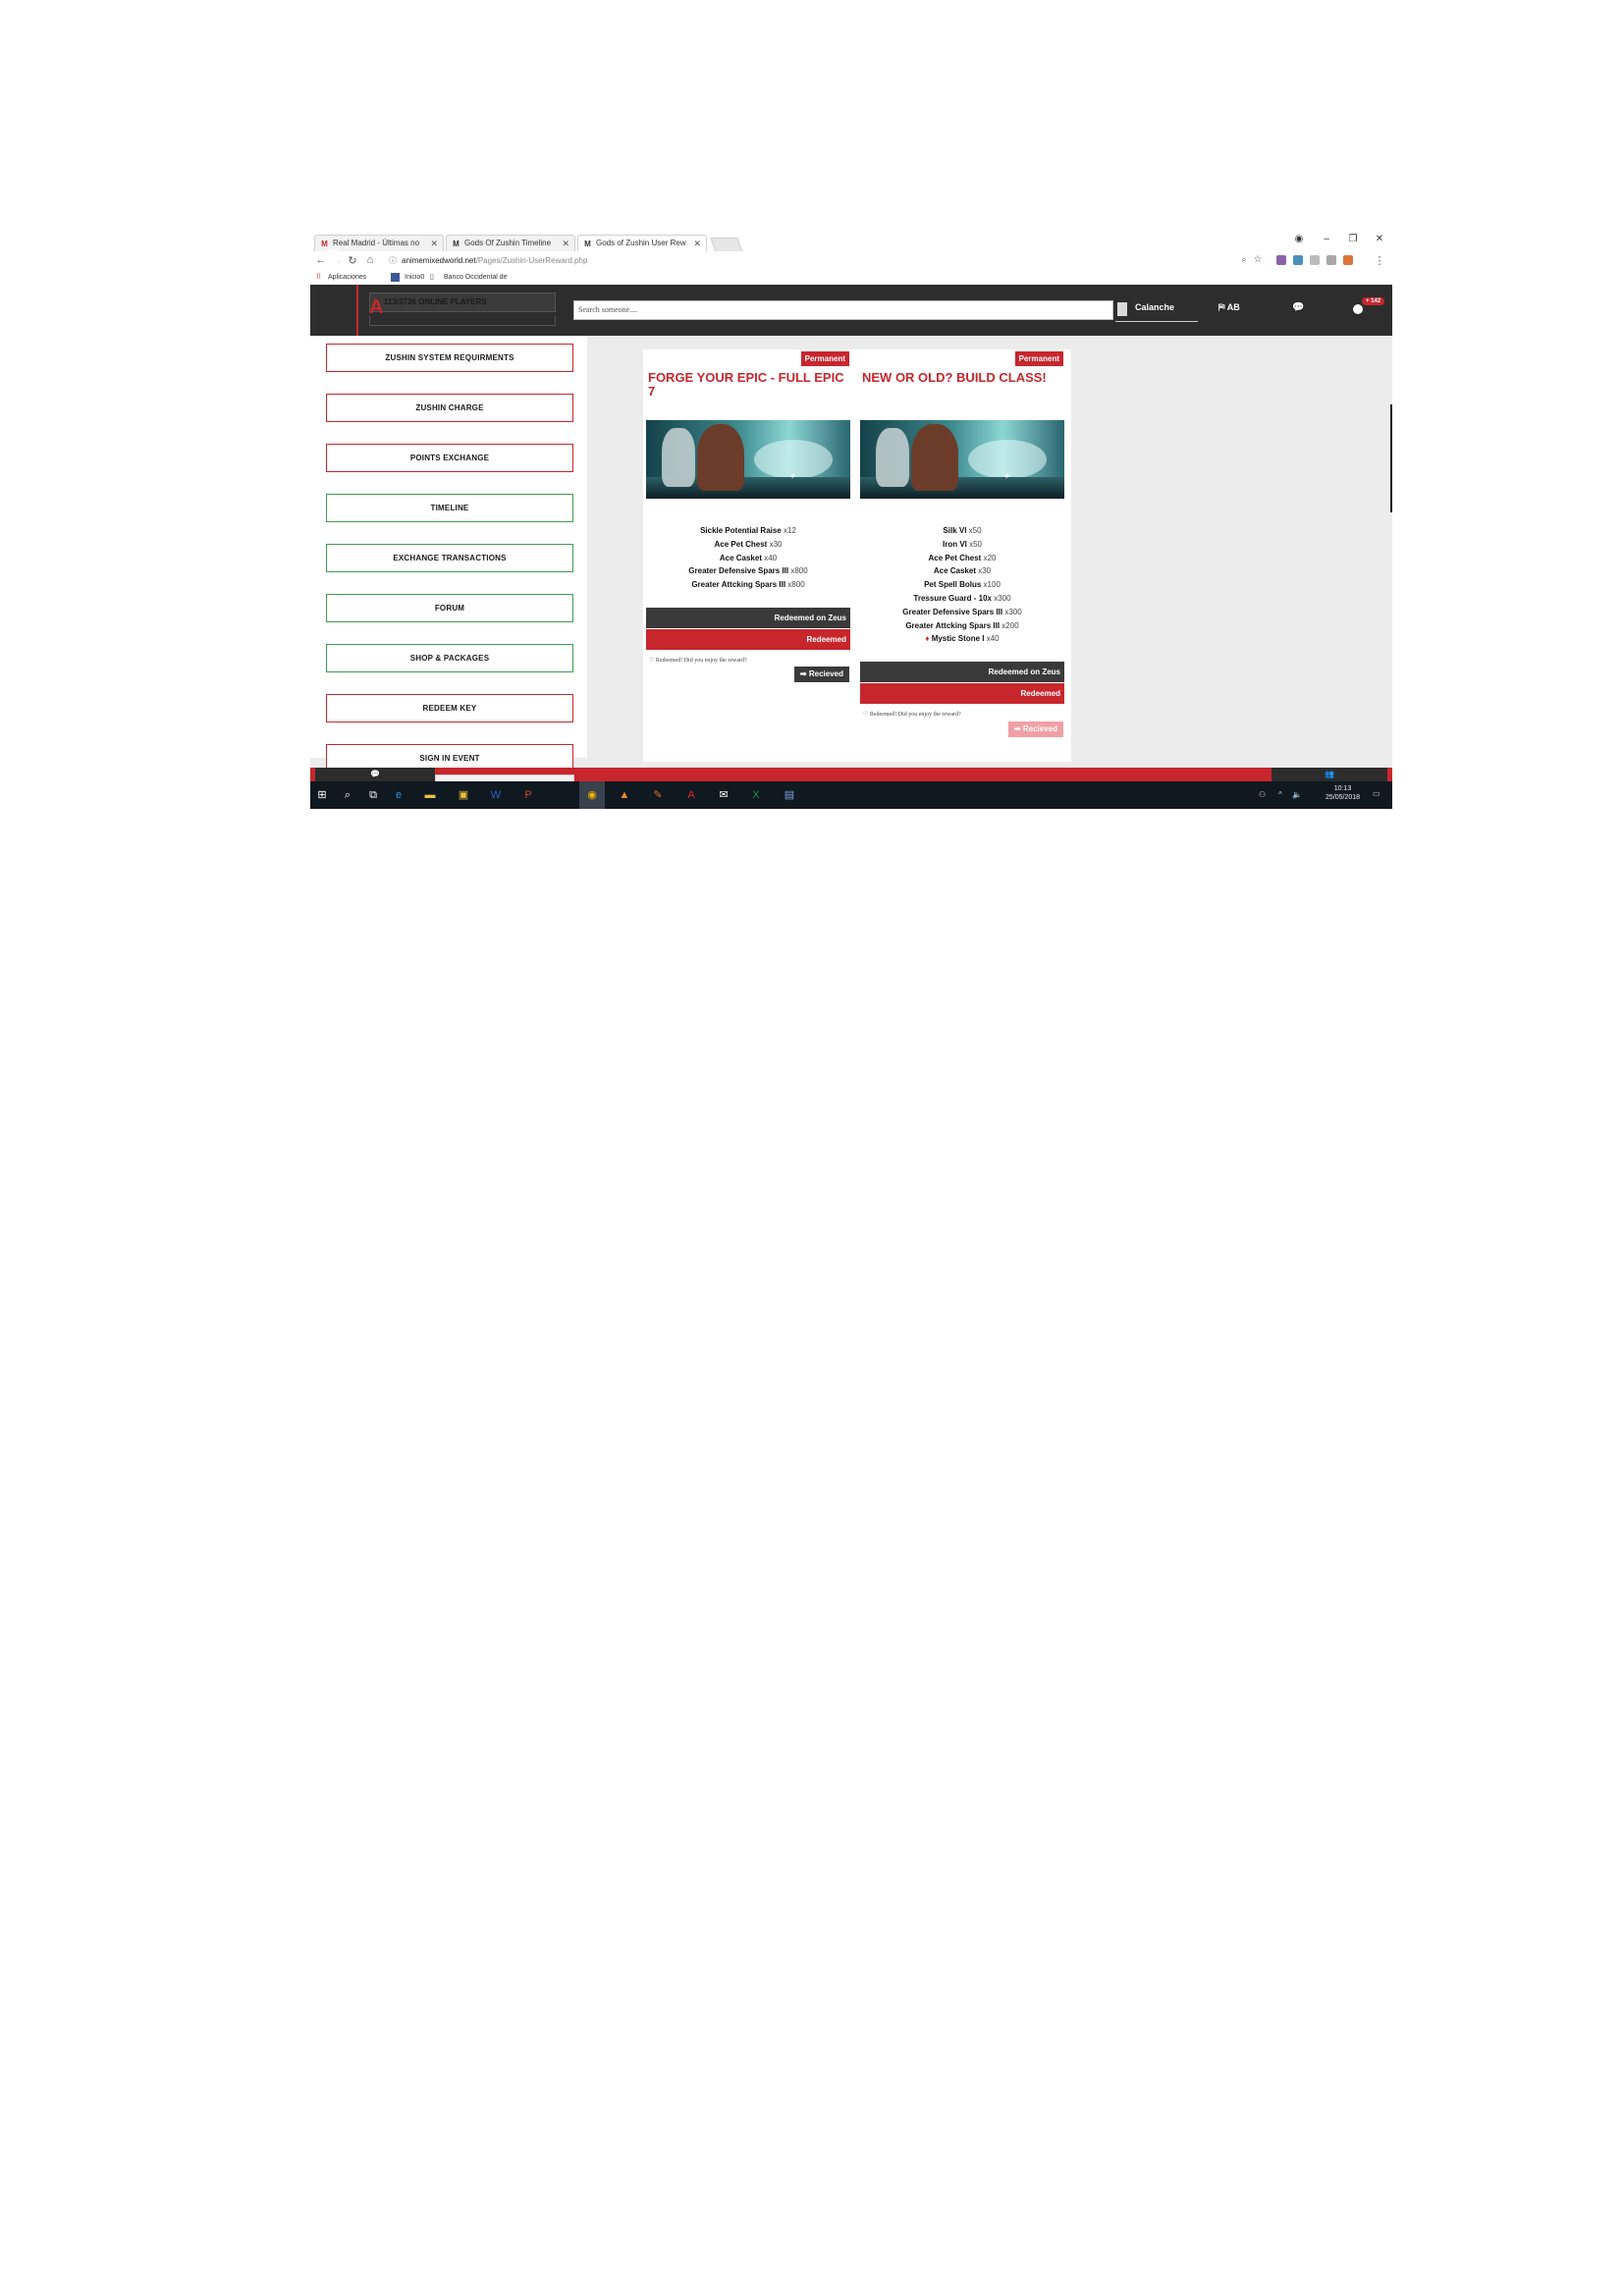  I want to click on windows-start-icon: ⊞, so click(322, 795).